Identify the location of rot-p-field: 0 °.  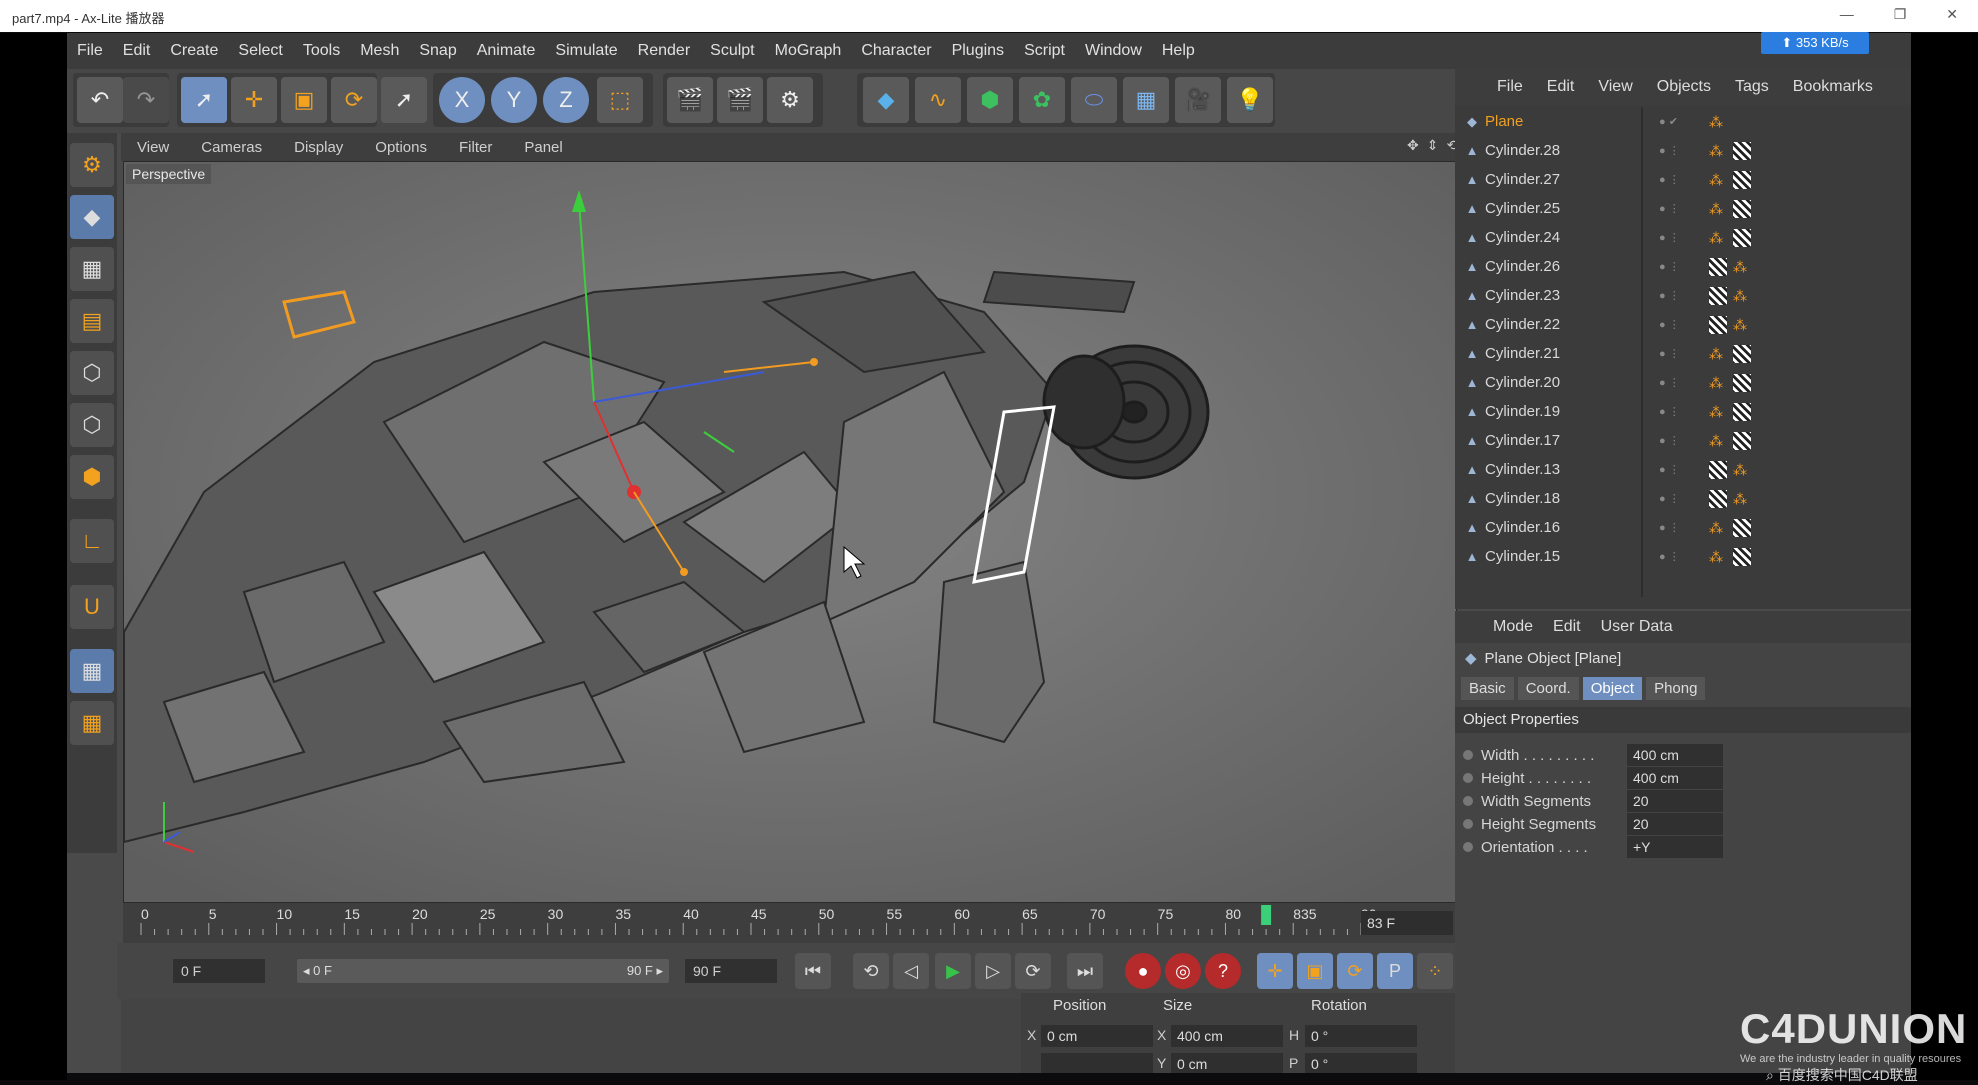
(1361, 1063).